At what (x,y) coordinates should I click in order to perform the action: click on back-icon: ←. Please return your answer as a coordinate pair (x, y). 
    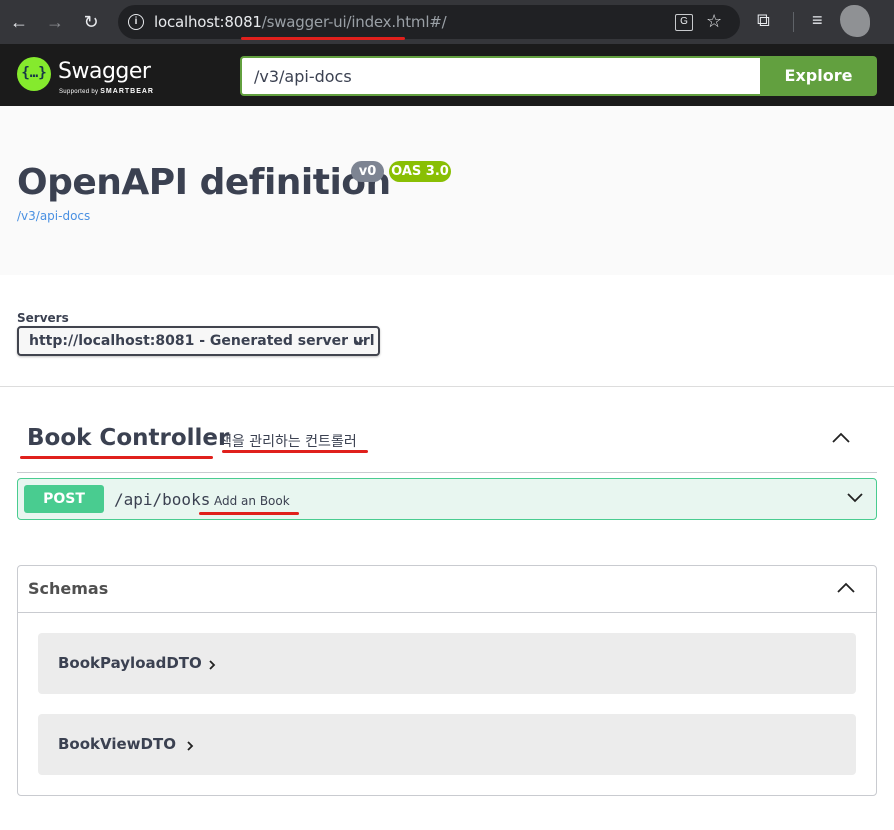
    Looking at the image, I should click on (19, 22).